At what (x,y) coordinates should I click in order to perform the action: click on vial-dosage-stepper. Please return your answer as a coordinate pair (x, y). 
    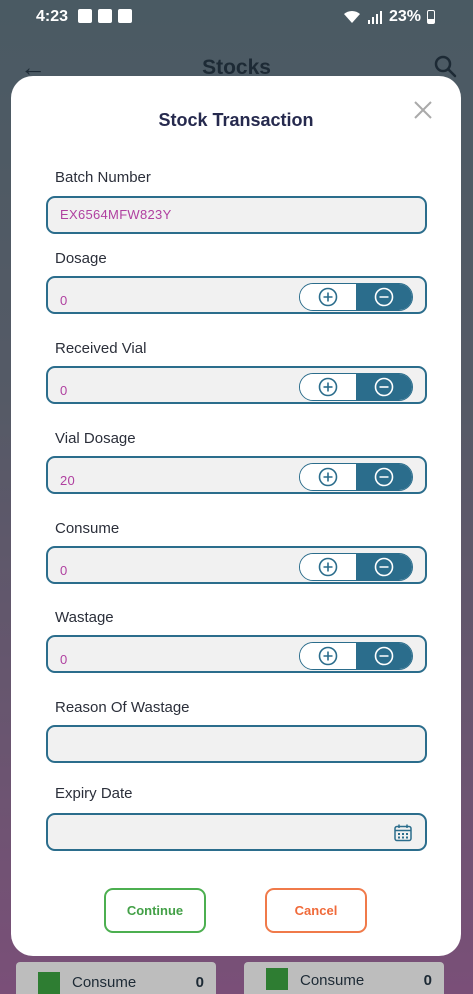
    Looking at the image, I should click on (356, 477).